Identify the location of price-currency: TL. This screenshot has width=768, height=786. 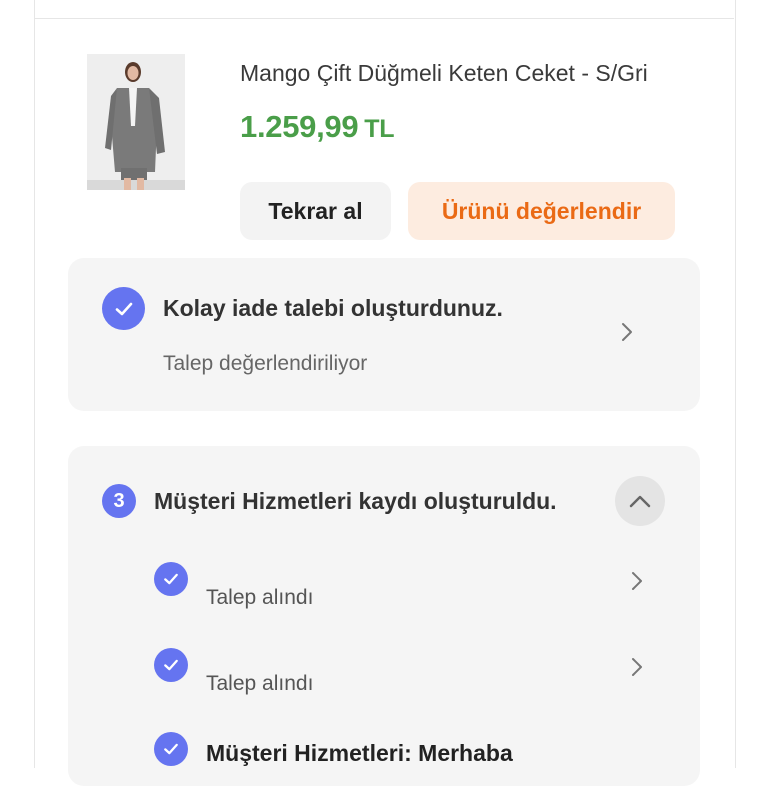
(379, 129).